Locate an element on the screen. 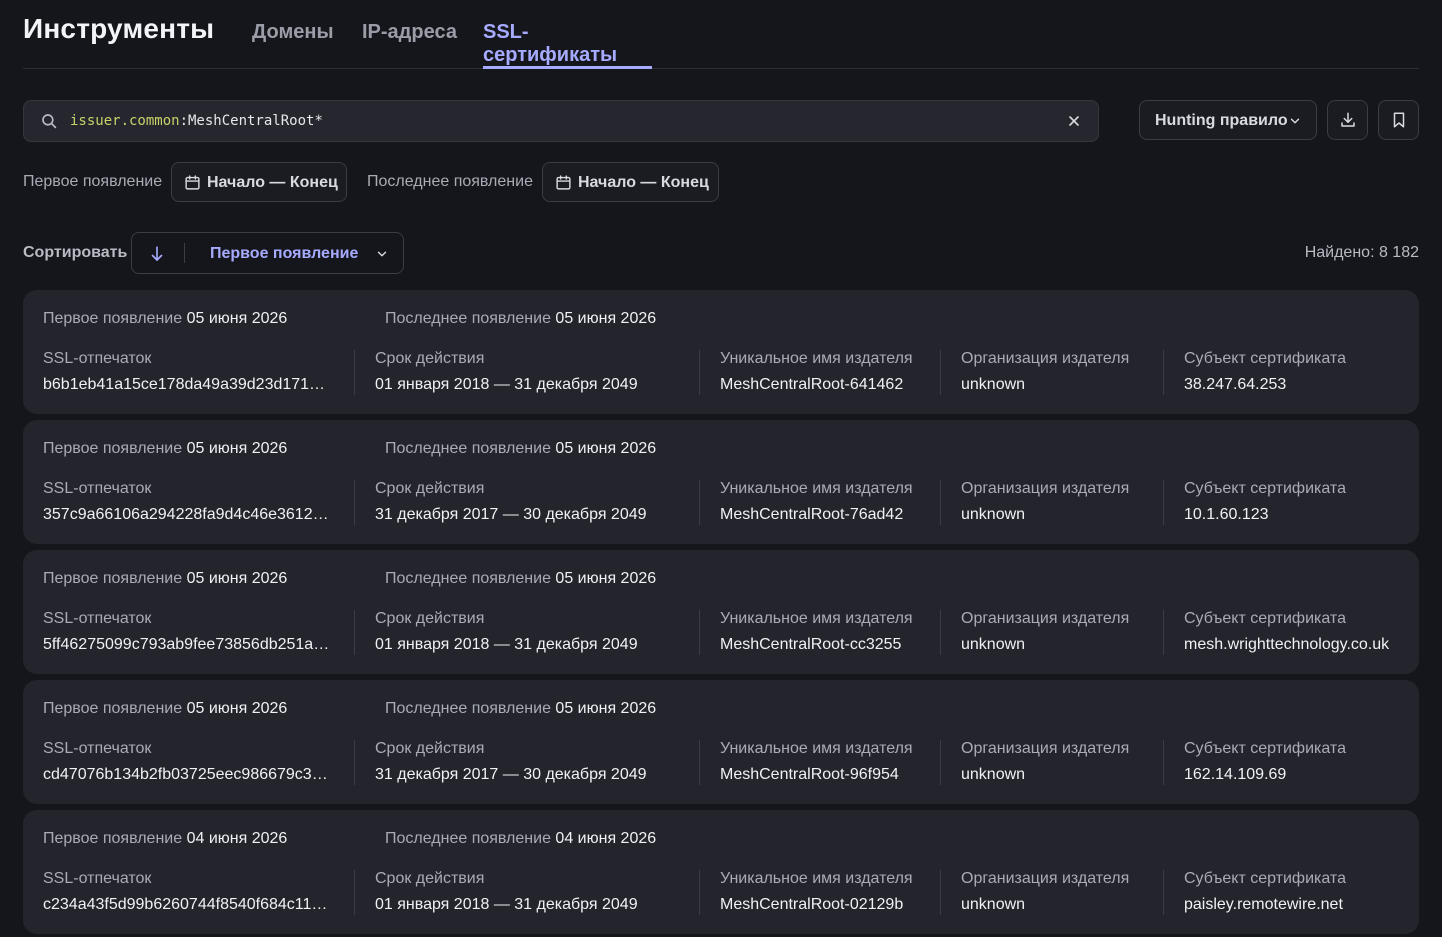 This screenshot has width=1442, height=937. subject-field: Субъект сертификата 38.247.64.253 is located at coordinates (1298, 372).